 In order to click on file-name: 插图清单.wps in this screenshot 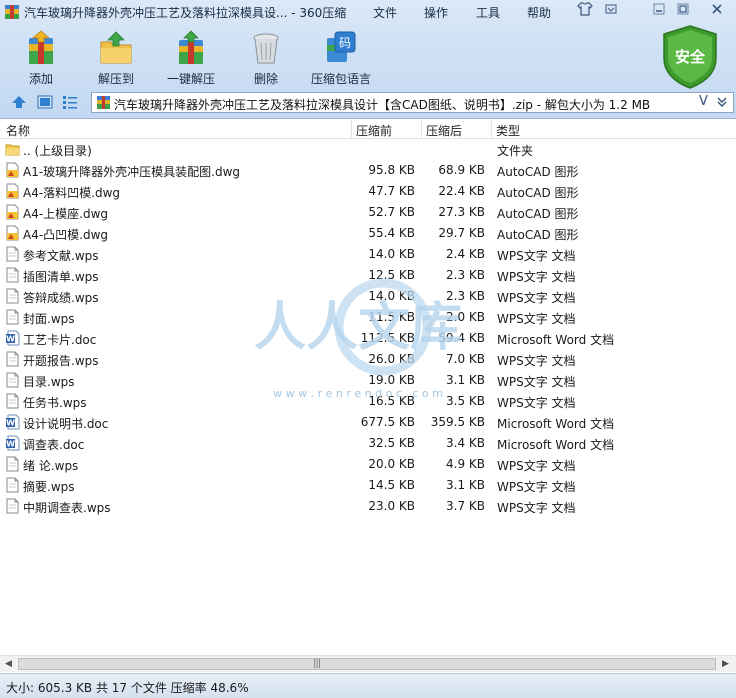, I will do `click(61, 277)`.